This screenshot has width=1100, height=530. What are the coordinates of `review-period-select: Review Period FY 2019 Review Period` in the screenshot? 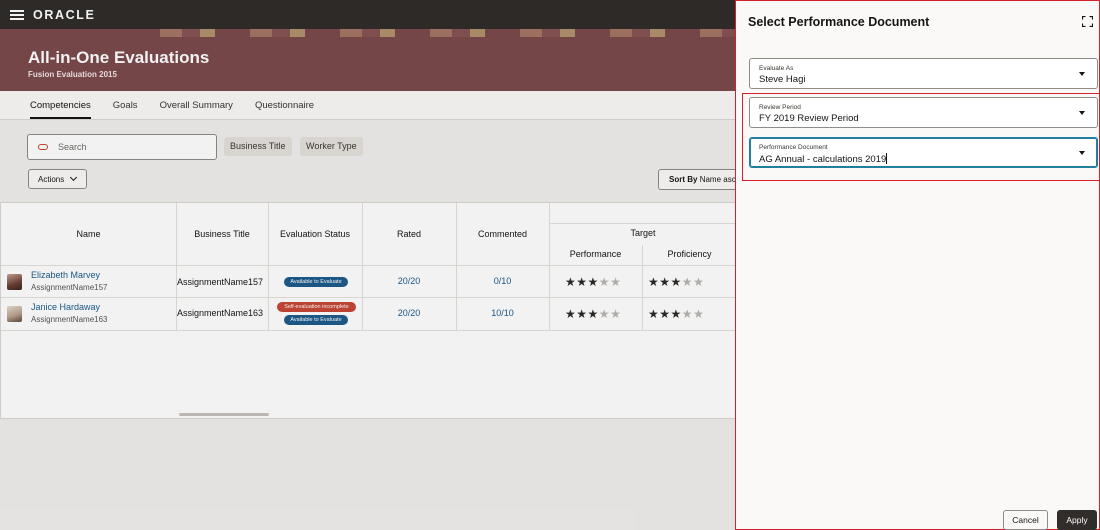 It's located at (923, 112).